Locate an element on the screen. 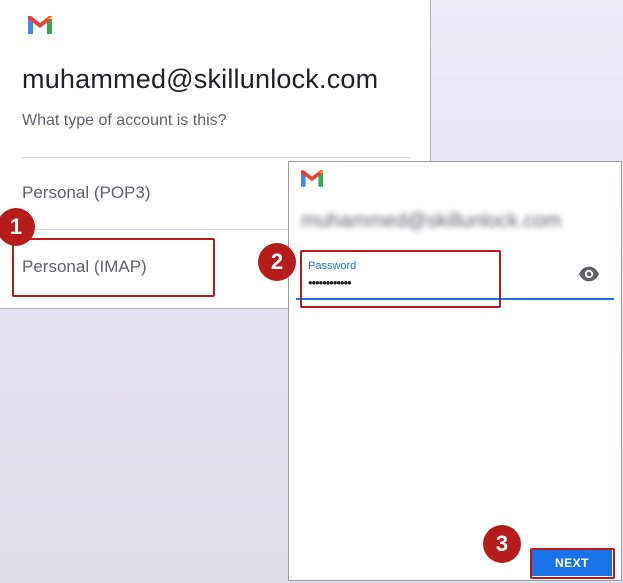 Image resolution: width=623 pixels, height=583 pixels. account-email-title: muhammed@skillunlock.com is located at coordinates (200, 79).